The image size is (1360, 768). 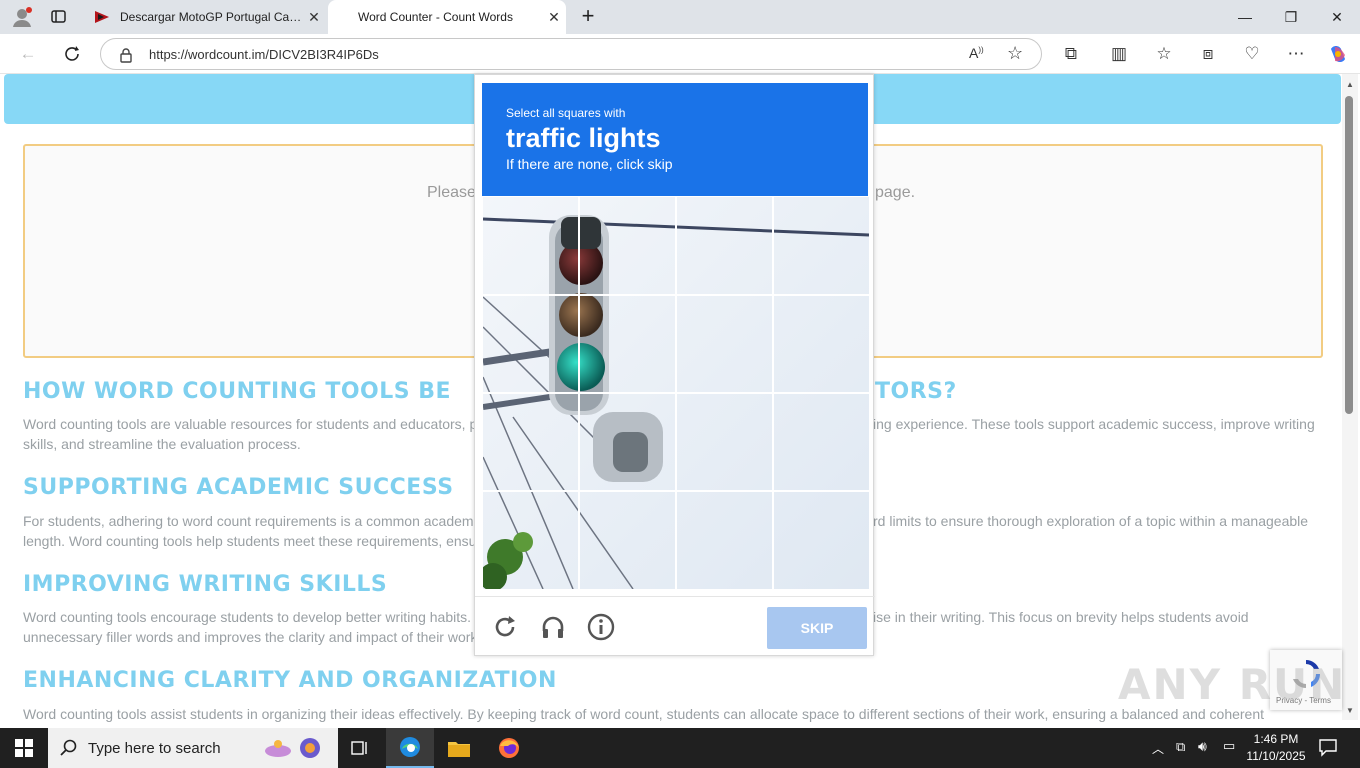 I want to click on search-icon, so click(x=68, y=747).